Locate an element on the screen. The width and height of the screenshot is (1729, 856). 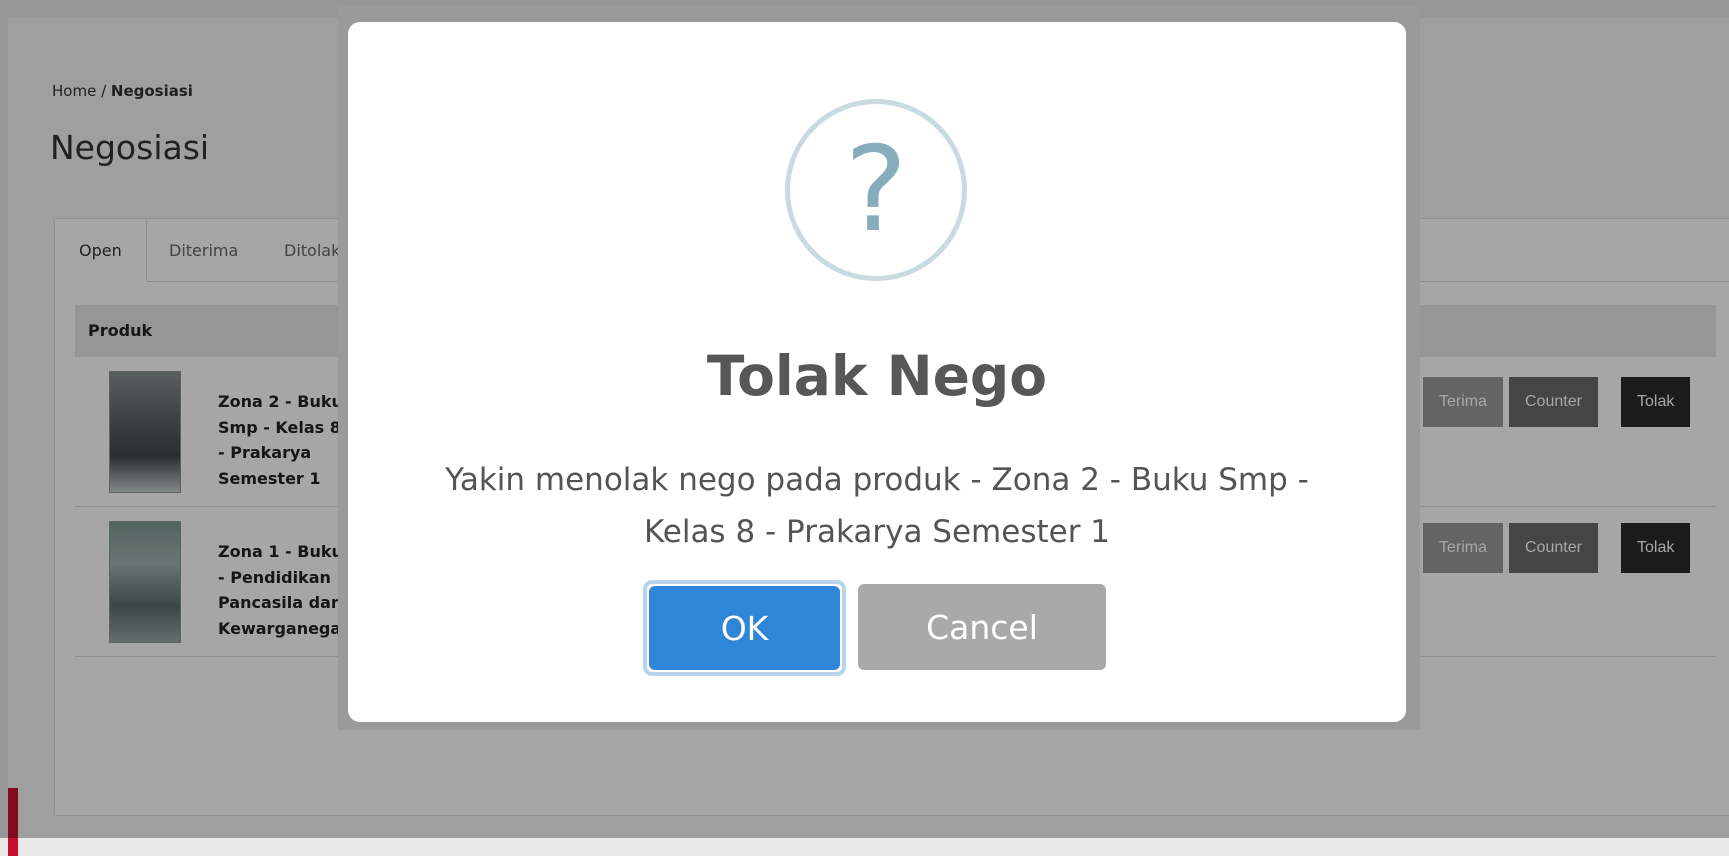
cancel-button: Cancel is located at coordinates (982, 627).